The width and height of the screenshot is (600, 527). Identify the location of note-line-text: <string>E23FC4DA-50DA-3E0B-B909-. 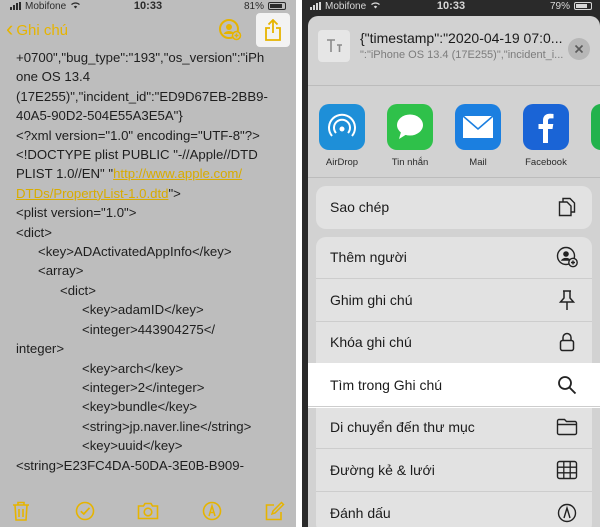
(130, 465).